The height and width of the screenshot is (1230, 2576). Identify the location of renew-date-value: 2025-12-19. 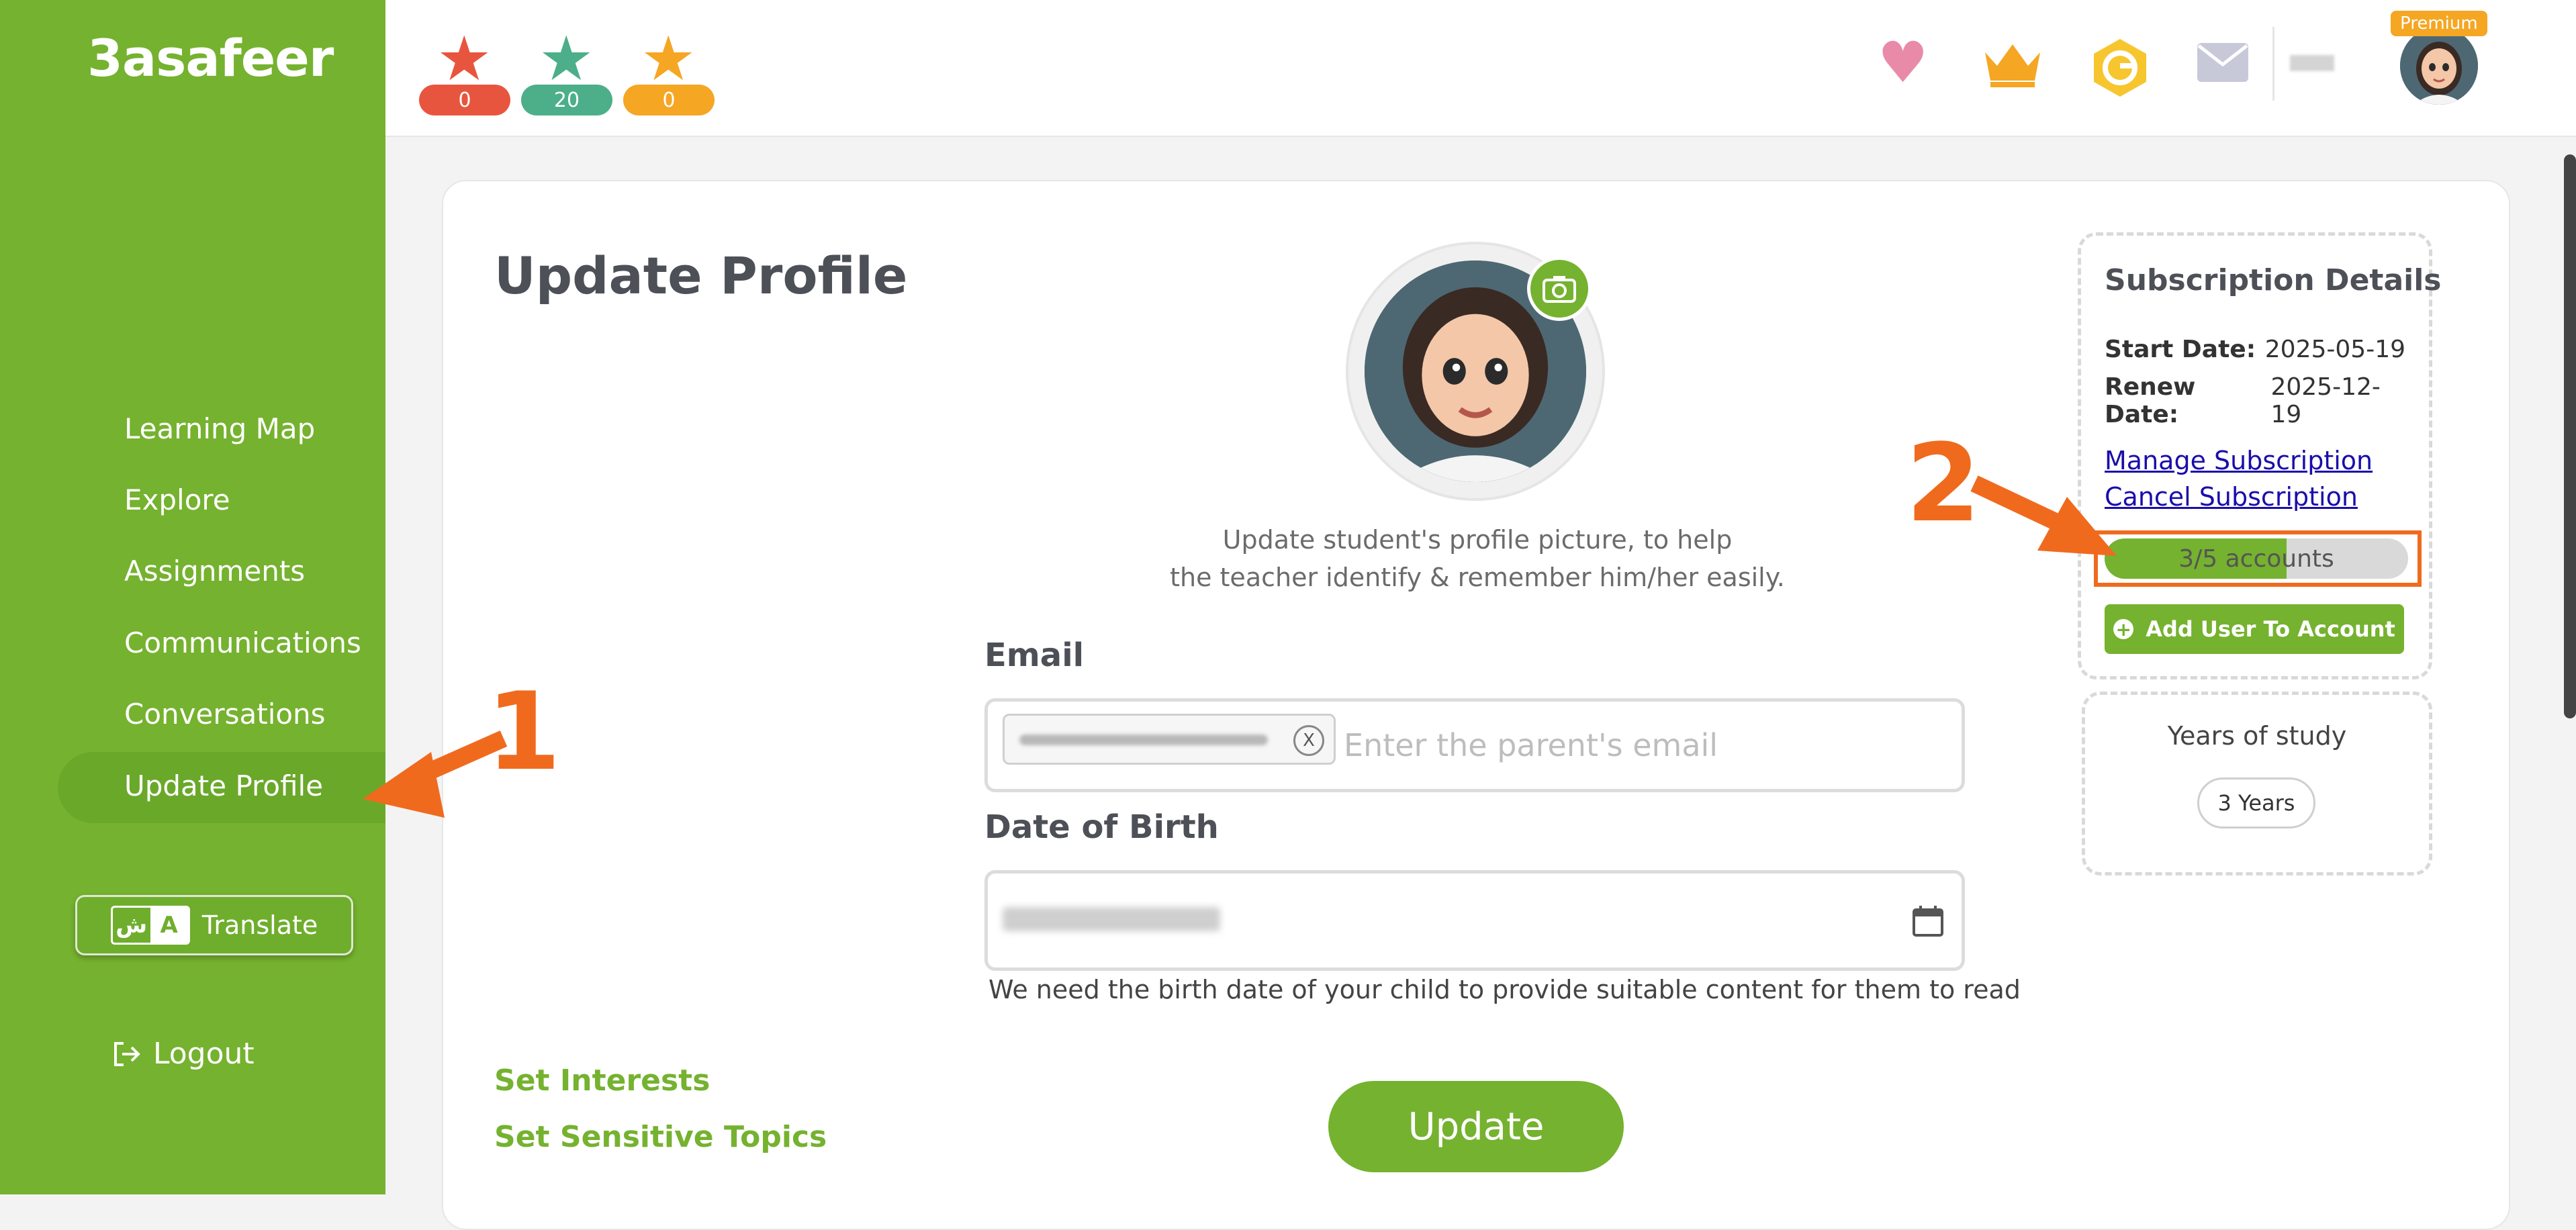
(2325, 400).